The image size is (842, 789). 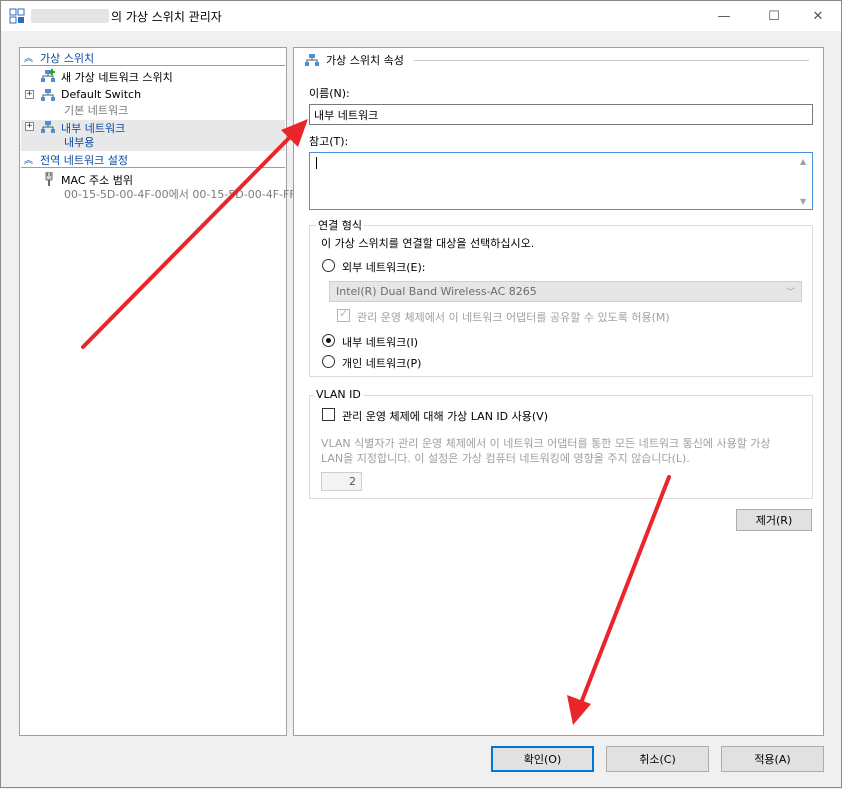 What do you see at coordinates (153, 103) in the screenshot?
I see `tree-item-default-switch: + Default Switch 기본 네트워크` at bounding box center [153, 103].